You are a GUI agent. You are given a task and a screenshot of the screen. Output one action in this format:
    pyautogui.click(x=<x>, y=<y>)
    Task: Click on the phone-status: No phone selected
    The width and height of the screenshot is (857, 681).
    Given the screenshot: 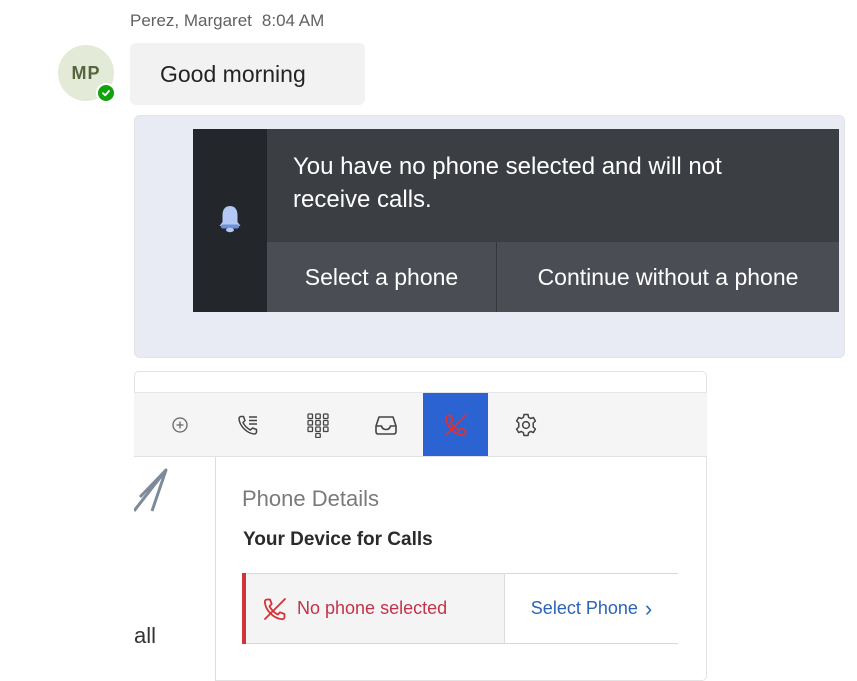 What is the action you would take?
    pyautogui.click(x=373, y=608)
    